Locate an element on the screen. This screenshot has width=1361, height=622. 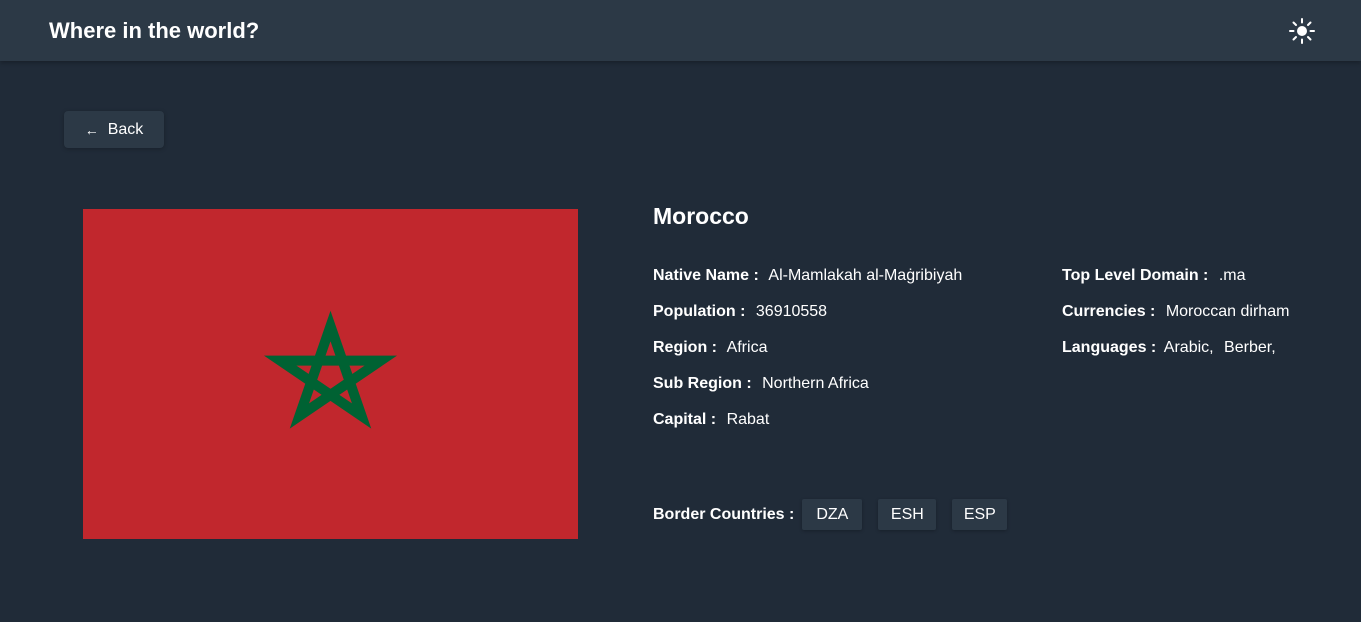
country-name: Morocco is located at coordinates (701, 216).